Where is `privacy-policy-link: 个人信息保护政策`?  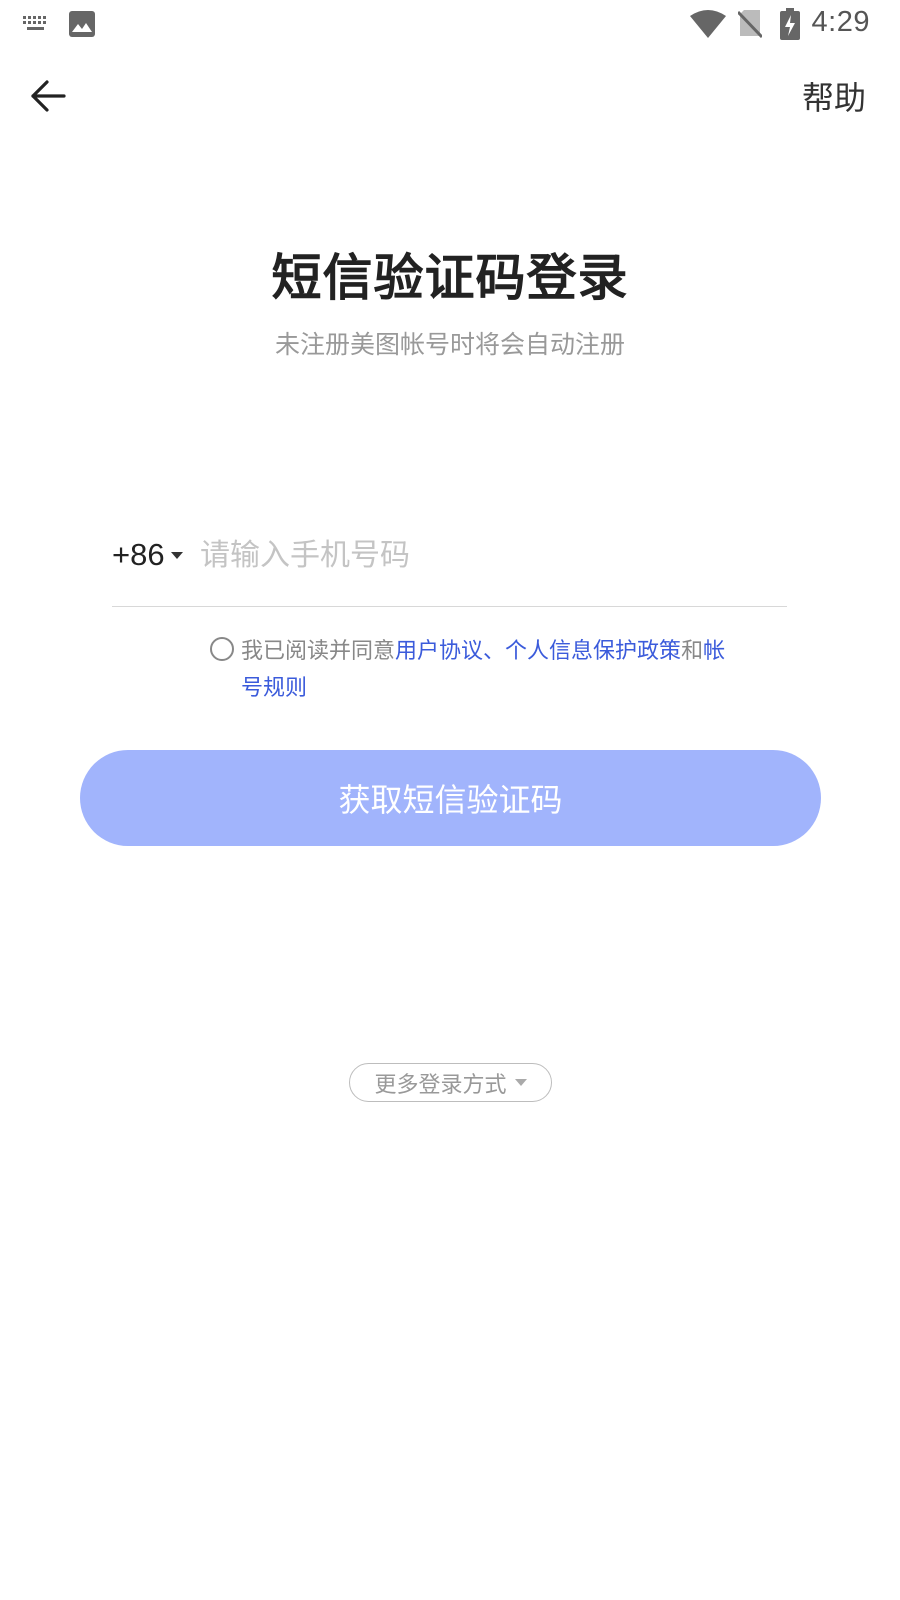
privacy-policy-link: 个人信息保护政策 is located at coordinates (593, 651).